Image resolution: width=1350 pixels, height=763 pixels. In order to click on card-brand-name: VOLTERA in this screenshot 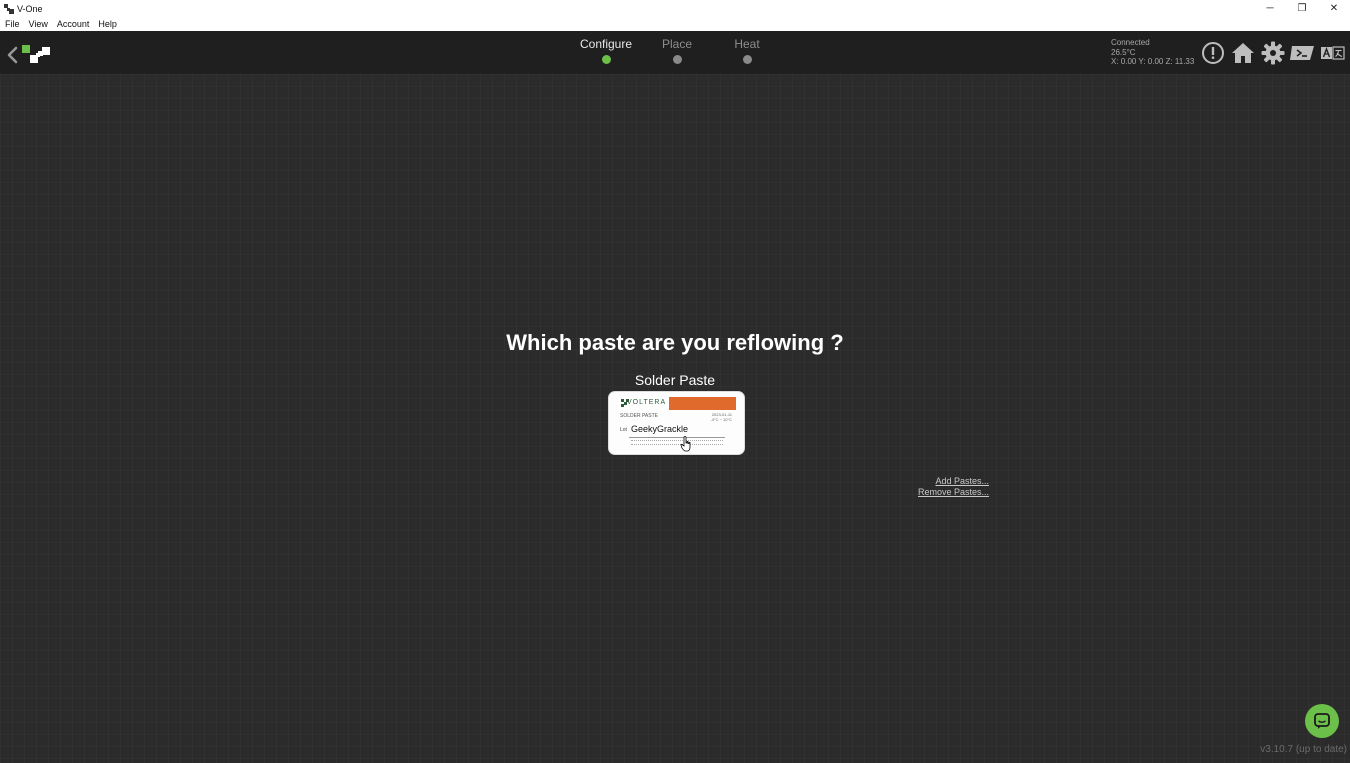, I will do `click(647, 402)`.